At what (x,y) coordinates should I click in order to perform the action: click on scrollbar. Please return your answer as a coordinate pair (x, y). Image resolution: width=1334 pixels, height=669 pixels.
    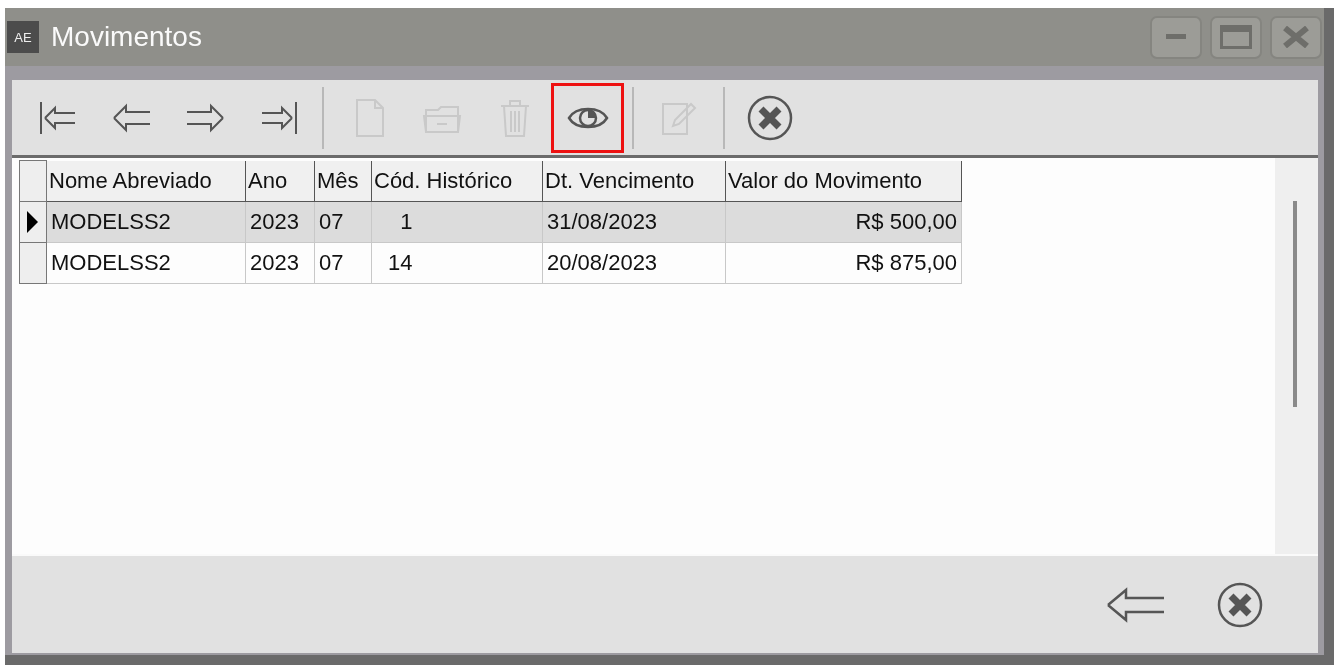
    Looking at the image, I should click on (1296, 356).